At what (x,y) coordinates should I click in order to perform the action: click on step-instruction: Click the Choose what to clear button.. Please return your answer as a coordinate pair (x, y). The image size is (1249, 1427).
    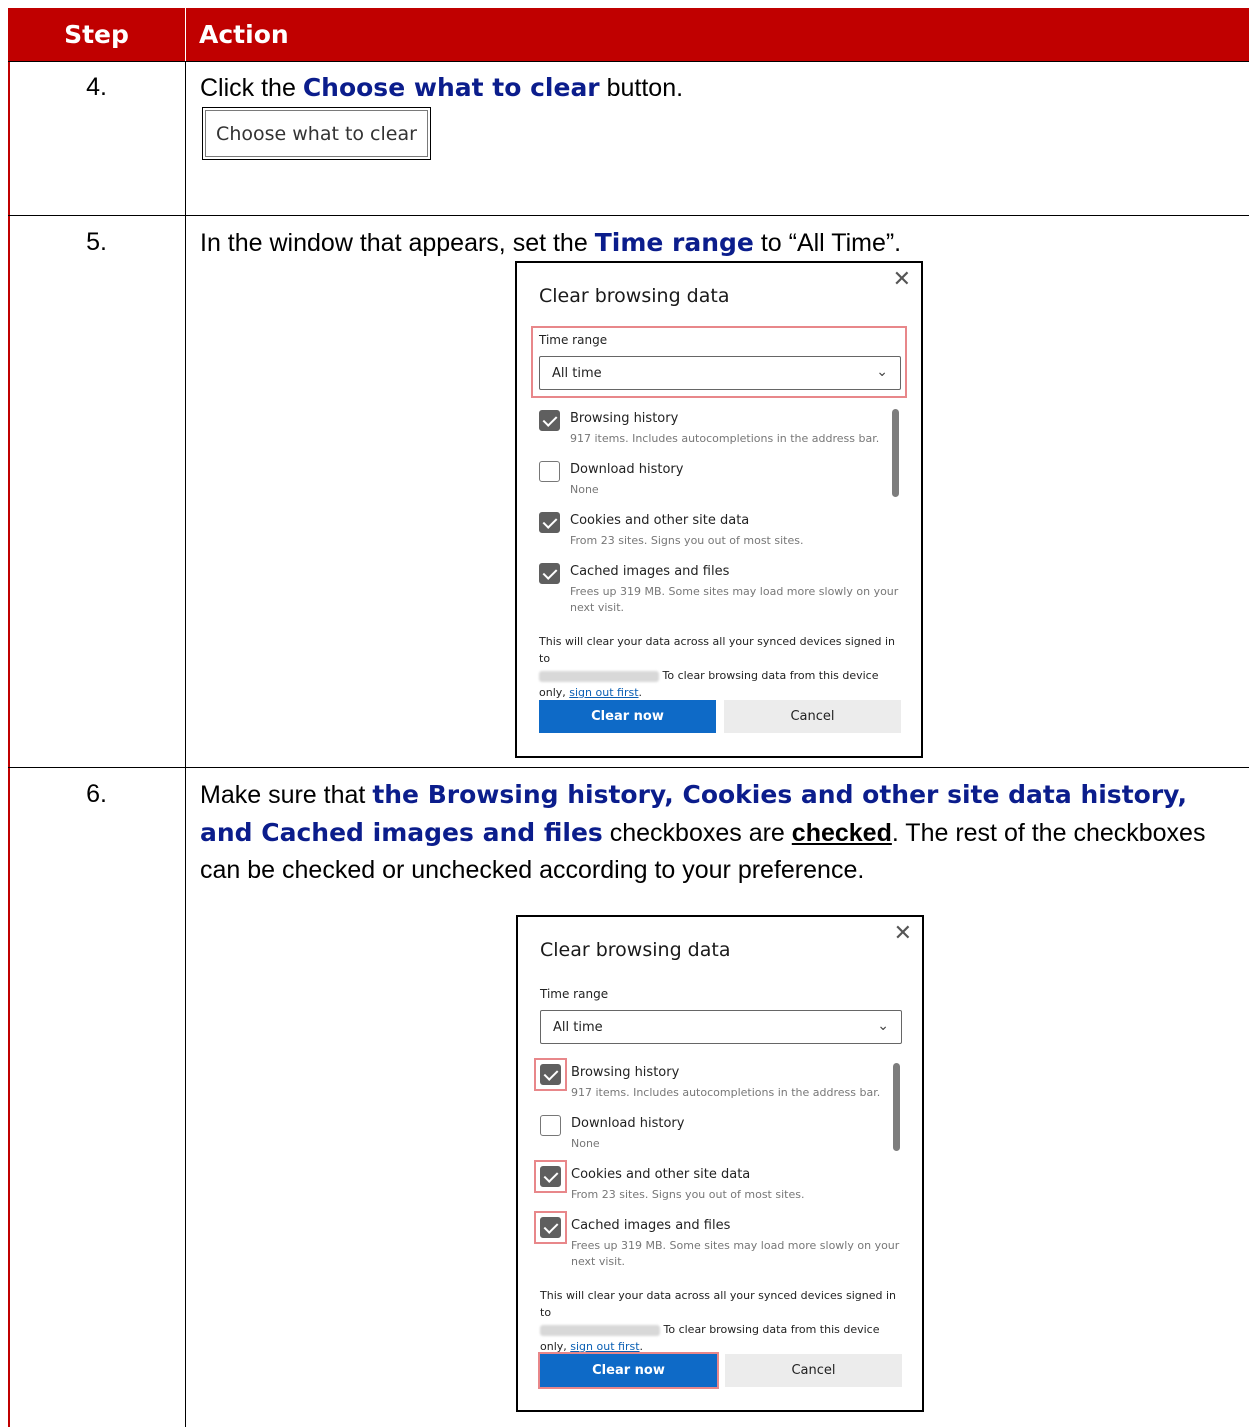
    Looking at the image, I should click on (441, 88).